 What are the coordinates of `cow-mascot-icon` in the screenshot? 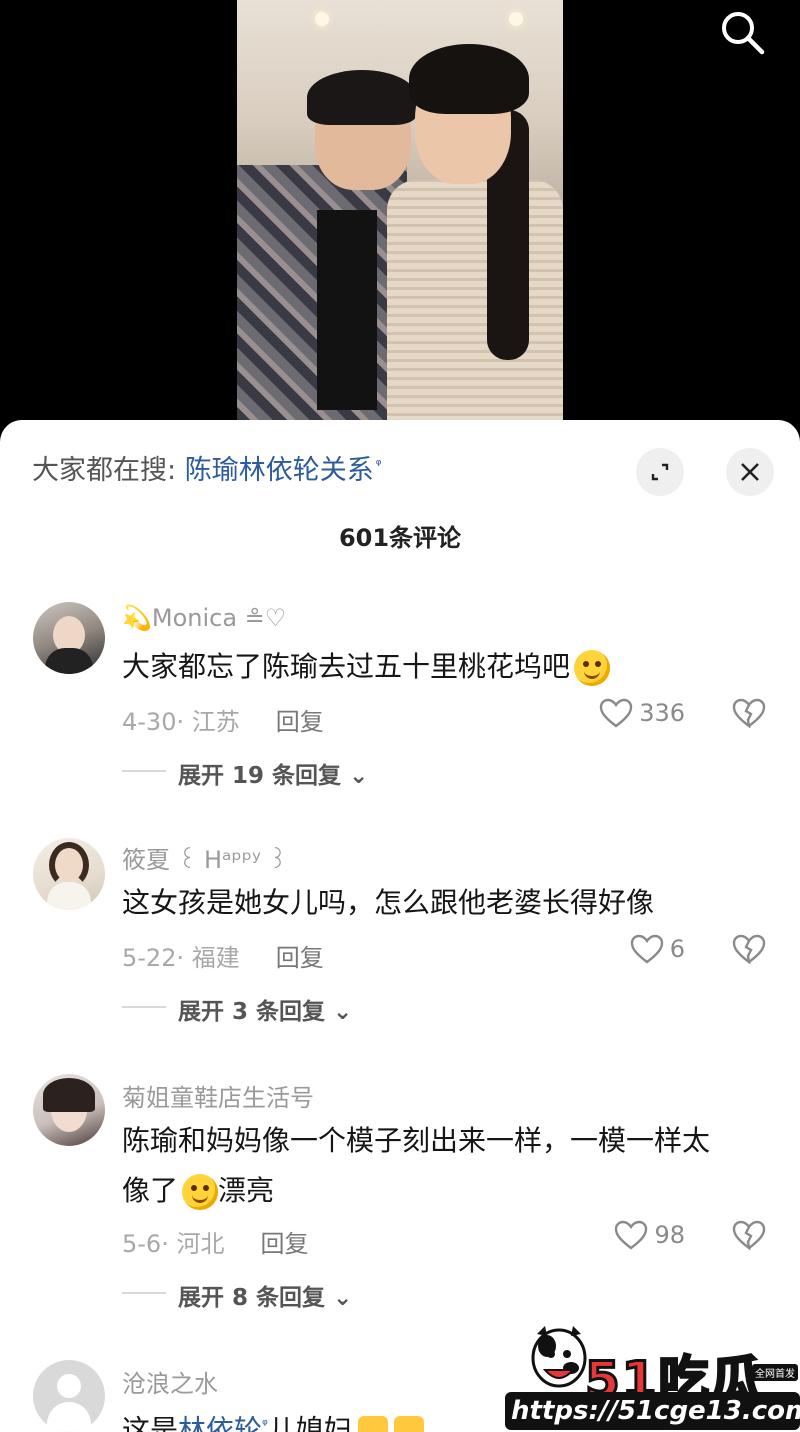 It's located at (559, 1357).